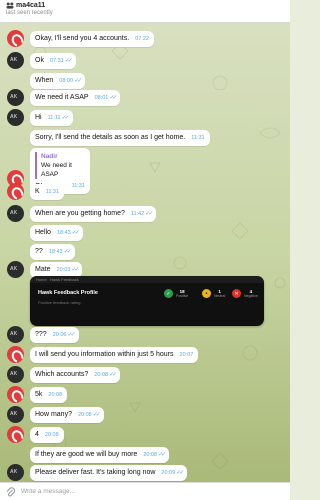  Describe the element at coordinates (80, 213) in the screenshot. I see `message-text: When are you getting home?` at that location.